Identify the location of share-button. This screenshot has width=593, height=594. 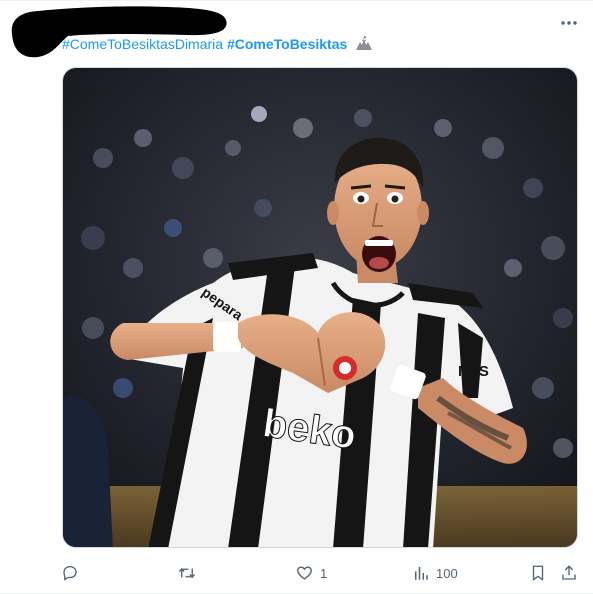
(569, 573).